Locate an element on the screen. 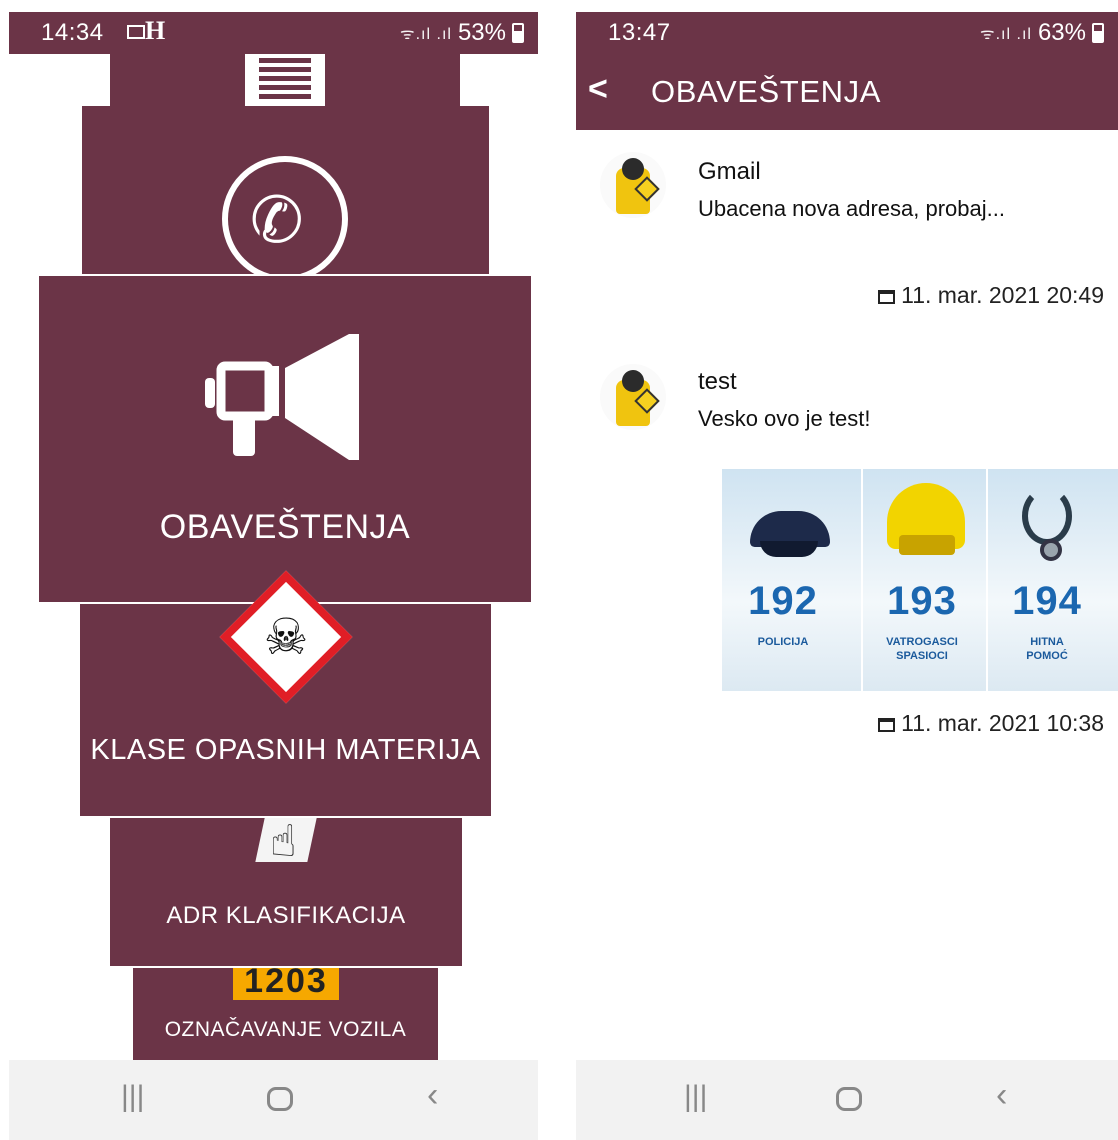 The image size is (1118, 1140). menu-tile-top is located at coordinates (285, 80).